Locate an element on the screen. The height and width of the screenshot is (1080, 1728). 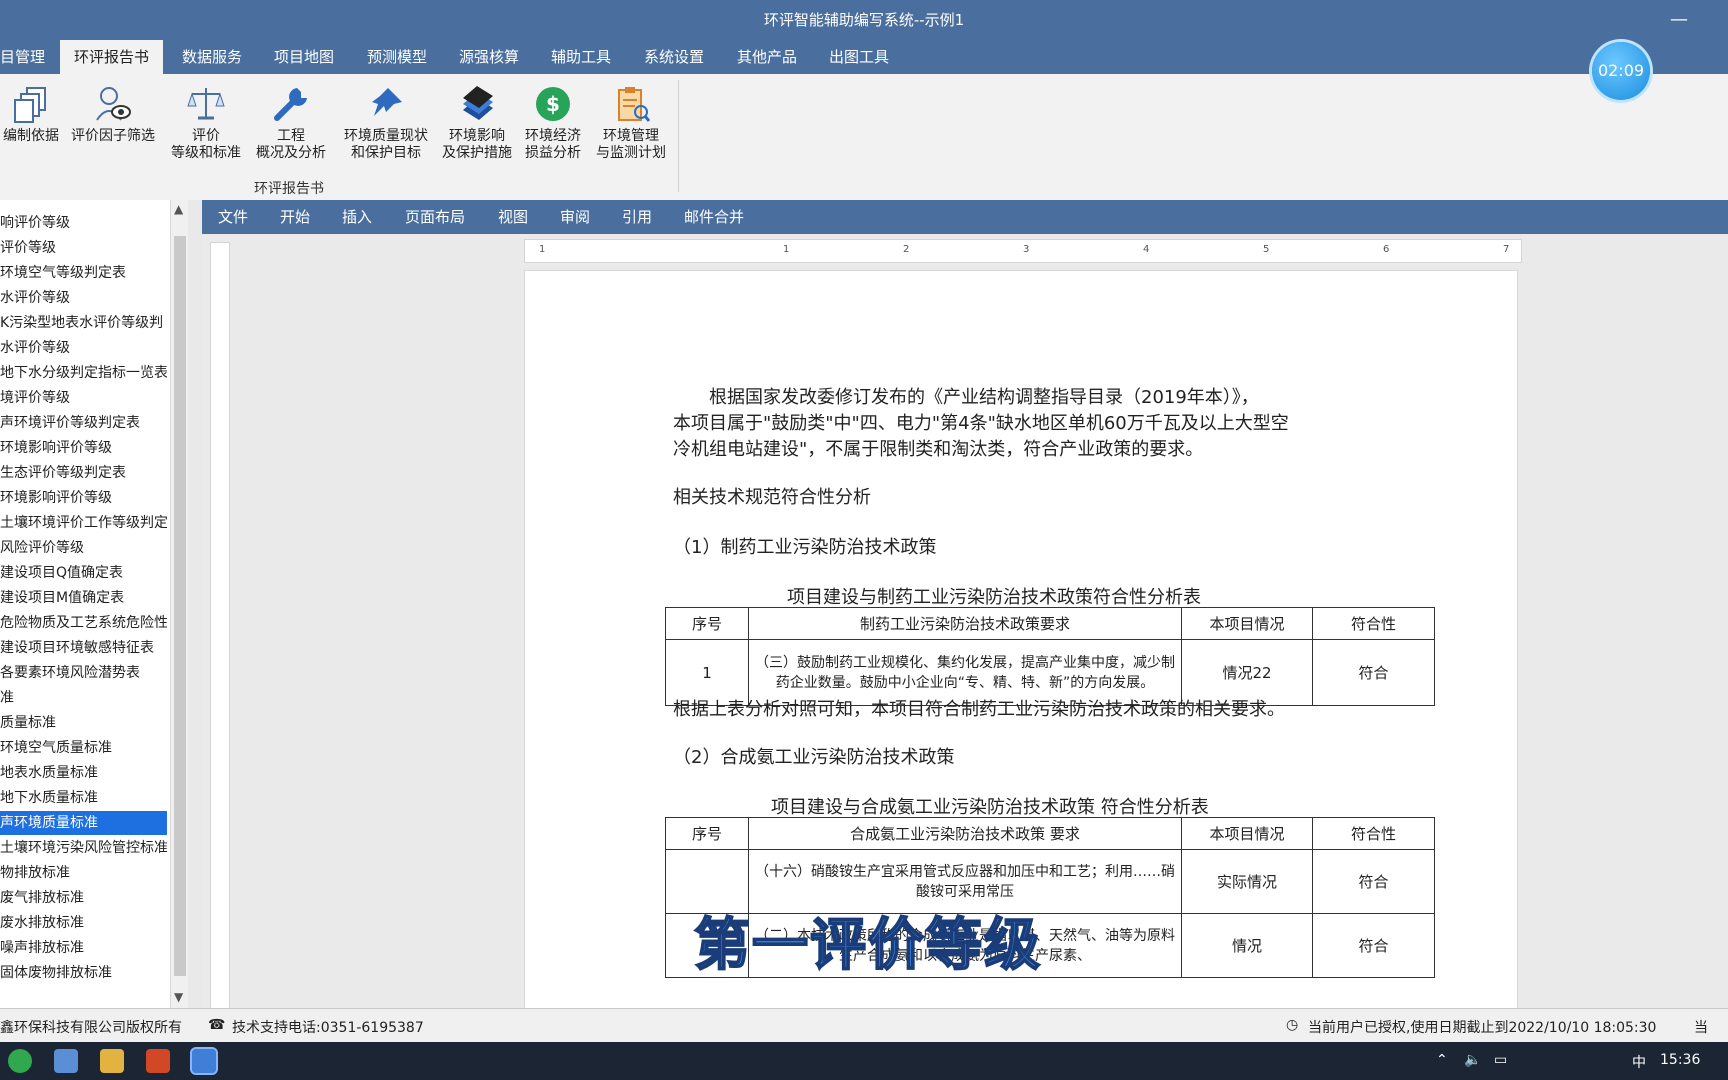
clock: 15:36 is located at coordinates (1680, 1060).